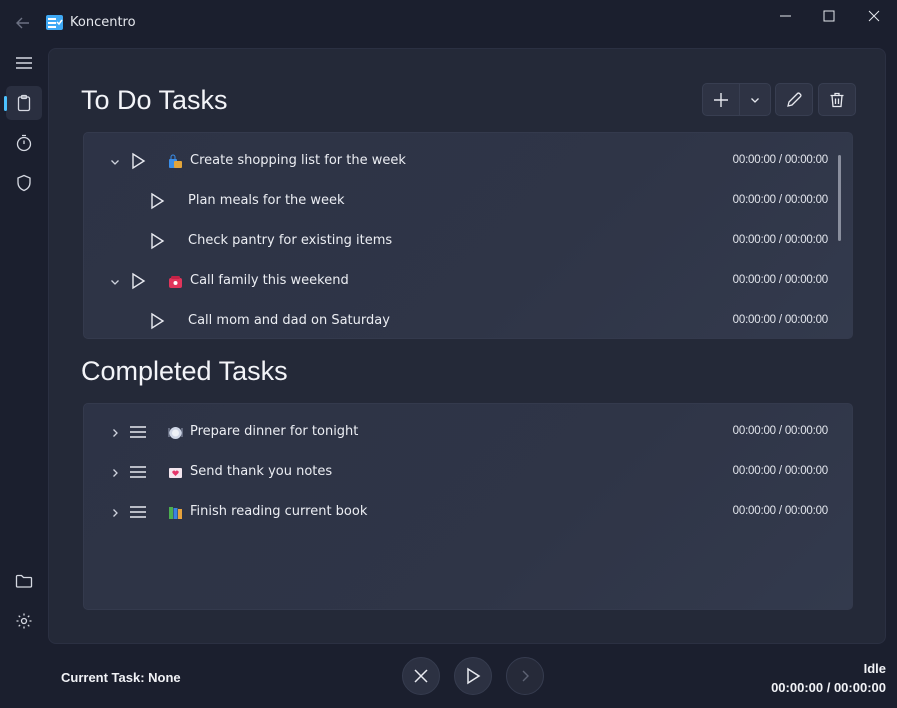  What do you see at coordinates (269, 280) in the screenshot?
I see `task-name: Call family this weekend` at bounding box center [269, 280].